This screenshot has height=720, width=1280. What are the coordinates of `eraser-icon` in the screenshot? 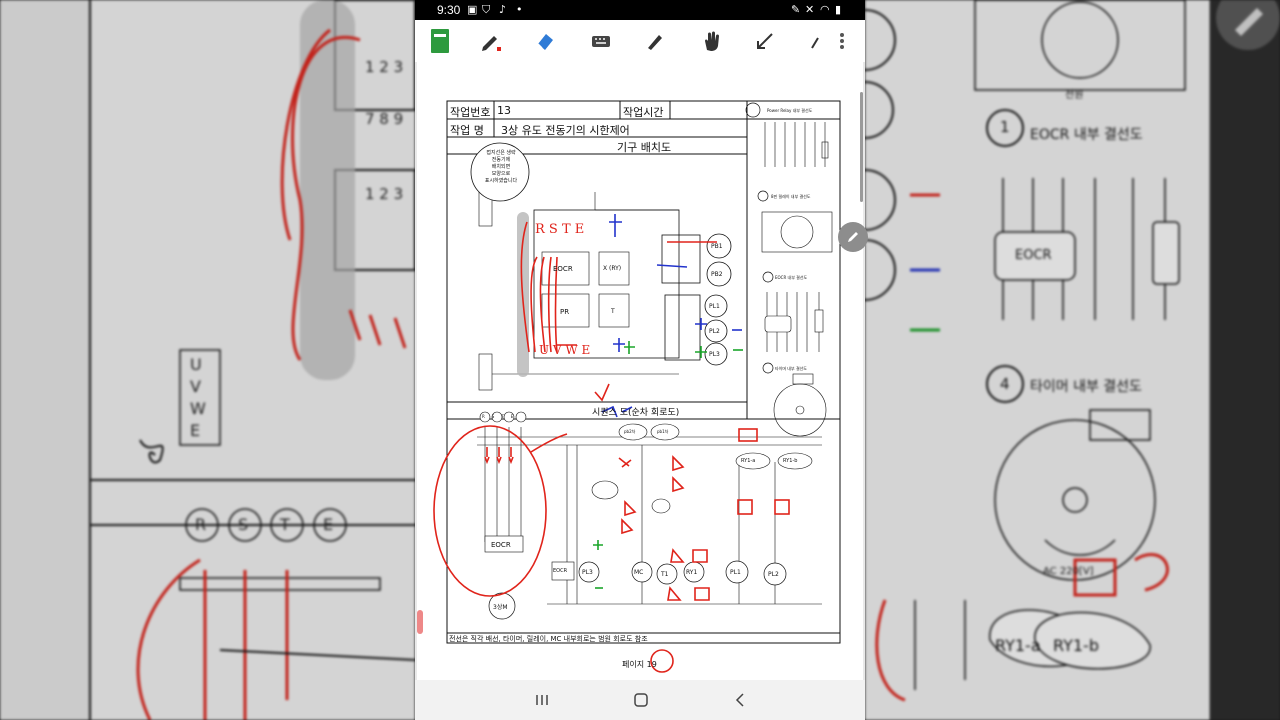 It's located at (545, 41).